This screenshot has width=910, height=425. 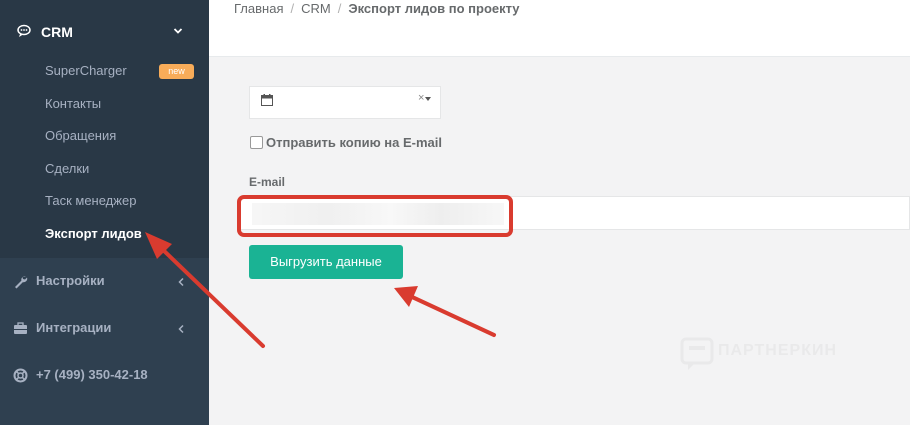 I want to click on sidebar-subitem-supercharger: SuperCharger, so click(x=86, y=70).